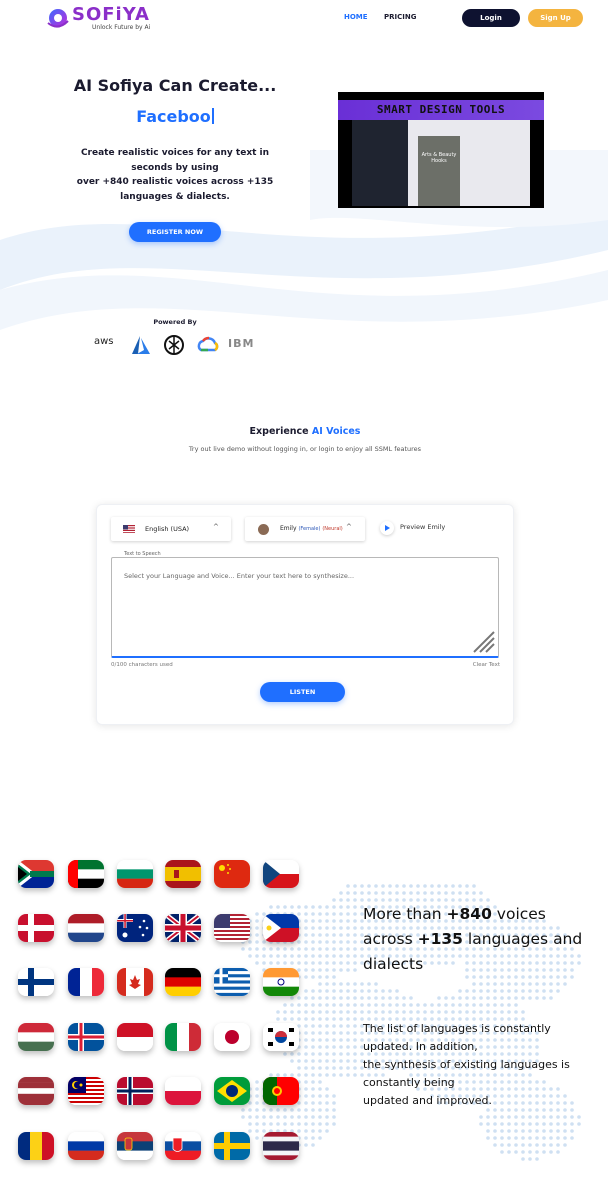 The width and height of the screenshot is (608, 1186). I want to click on logo: SOFiYA Unlock Future by Ai, so click(101, 19).